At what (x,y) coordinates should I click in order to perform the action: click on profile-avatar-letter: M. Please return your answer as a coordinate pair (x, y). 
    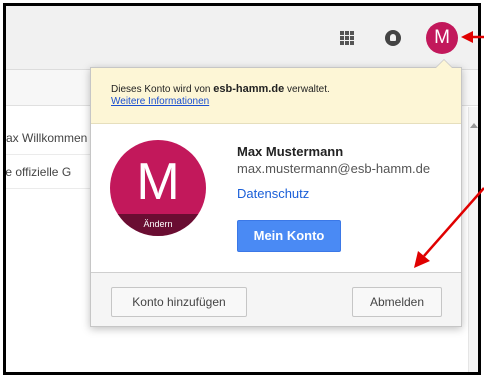
    Looking at the image, I should click on (158, 182).